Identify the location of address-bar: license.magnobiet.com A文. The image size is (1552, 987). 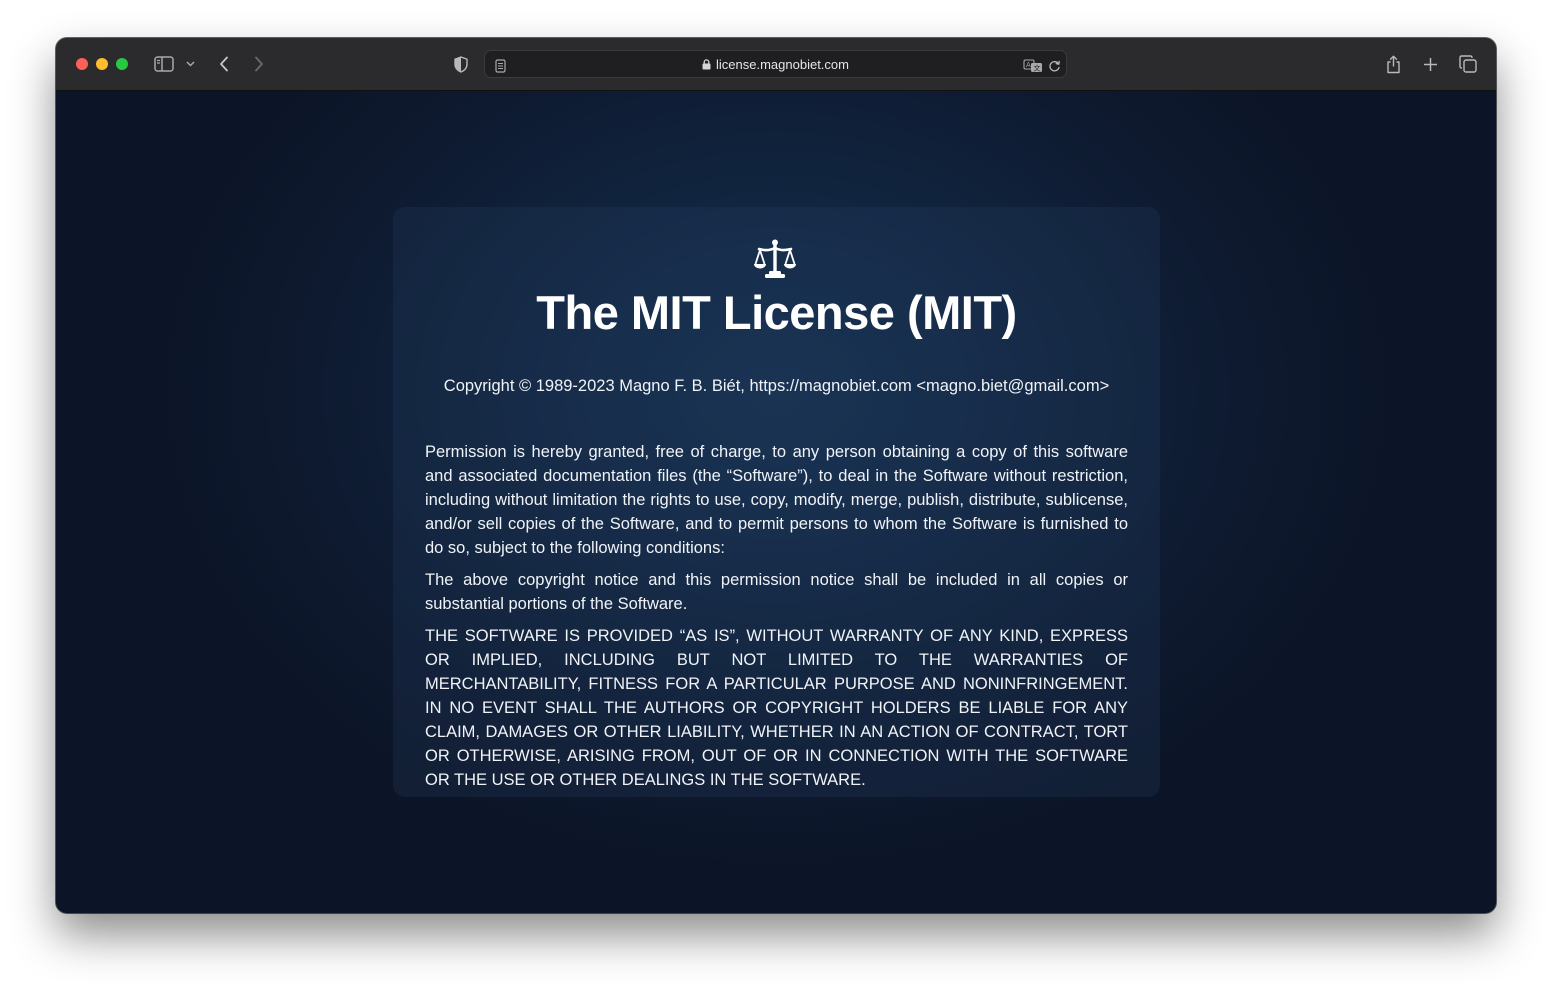
(775, 64).